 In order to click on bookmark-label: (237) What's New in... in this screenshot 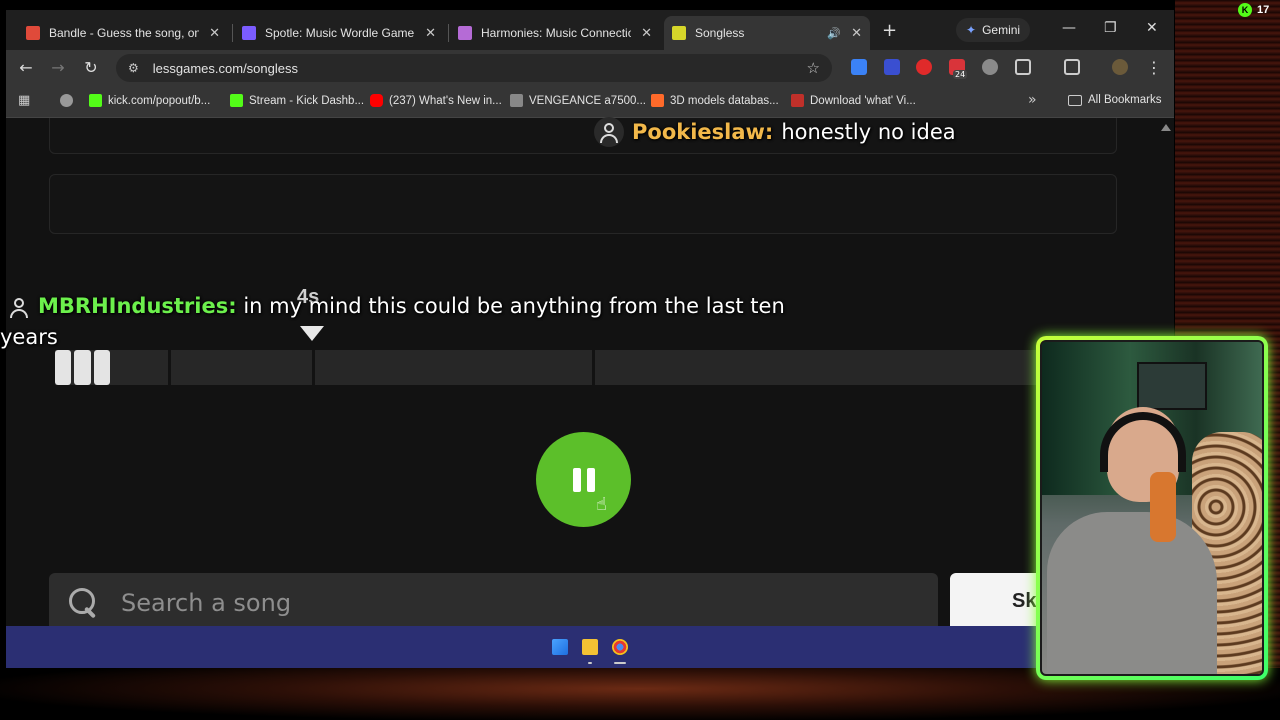, I will do `click(445, 100)`.